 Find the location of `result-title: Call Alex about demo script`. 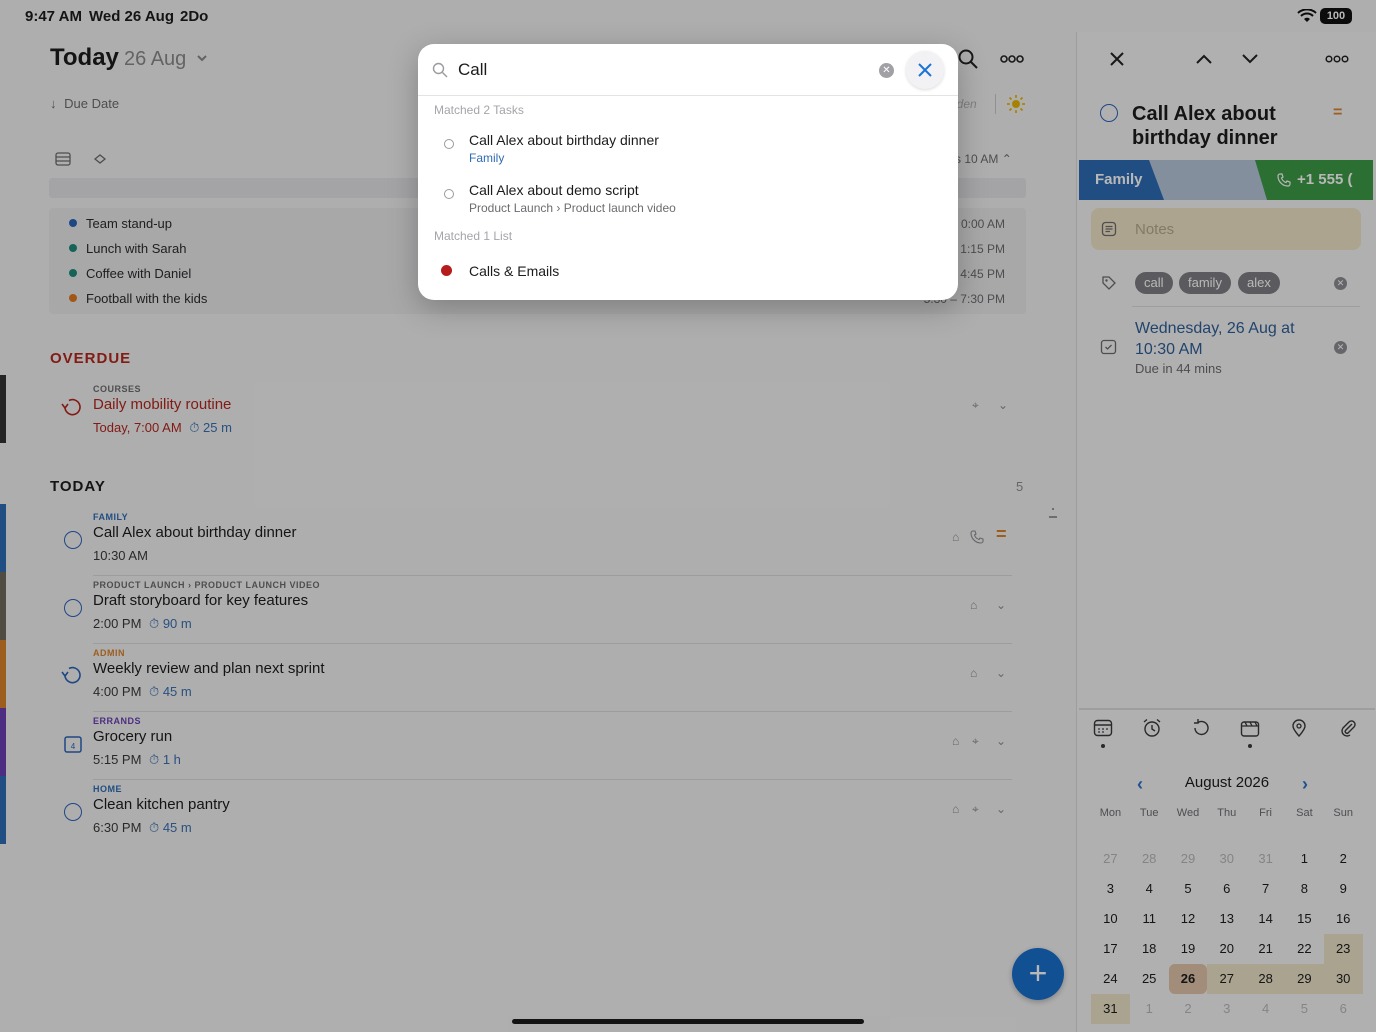

result-title: Call Alex about demo script is located at coordinates (554, 190).